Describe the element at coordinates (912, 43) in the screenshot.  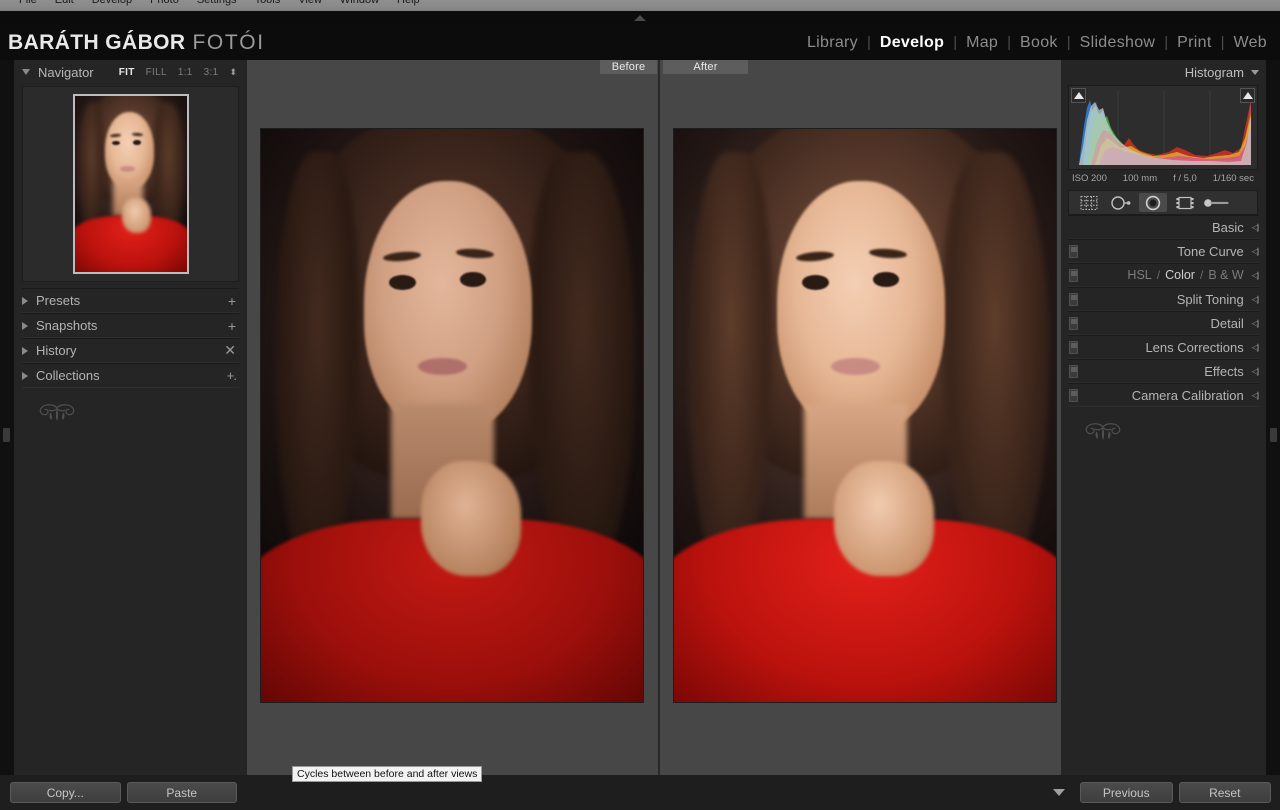
I see `module-develop: Develop` at that location.